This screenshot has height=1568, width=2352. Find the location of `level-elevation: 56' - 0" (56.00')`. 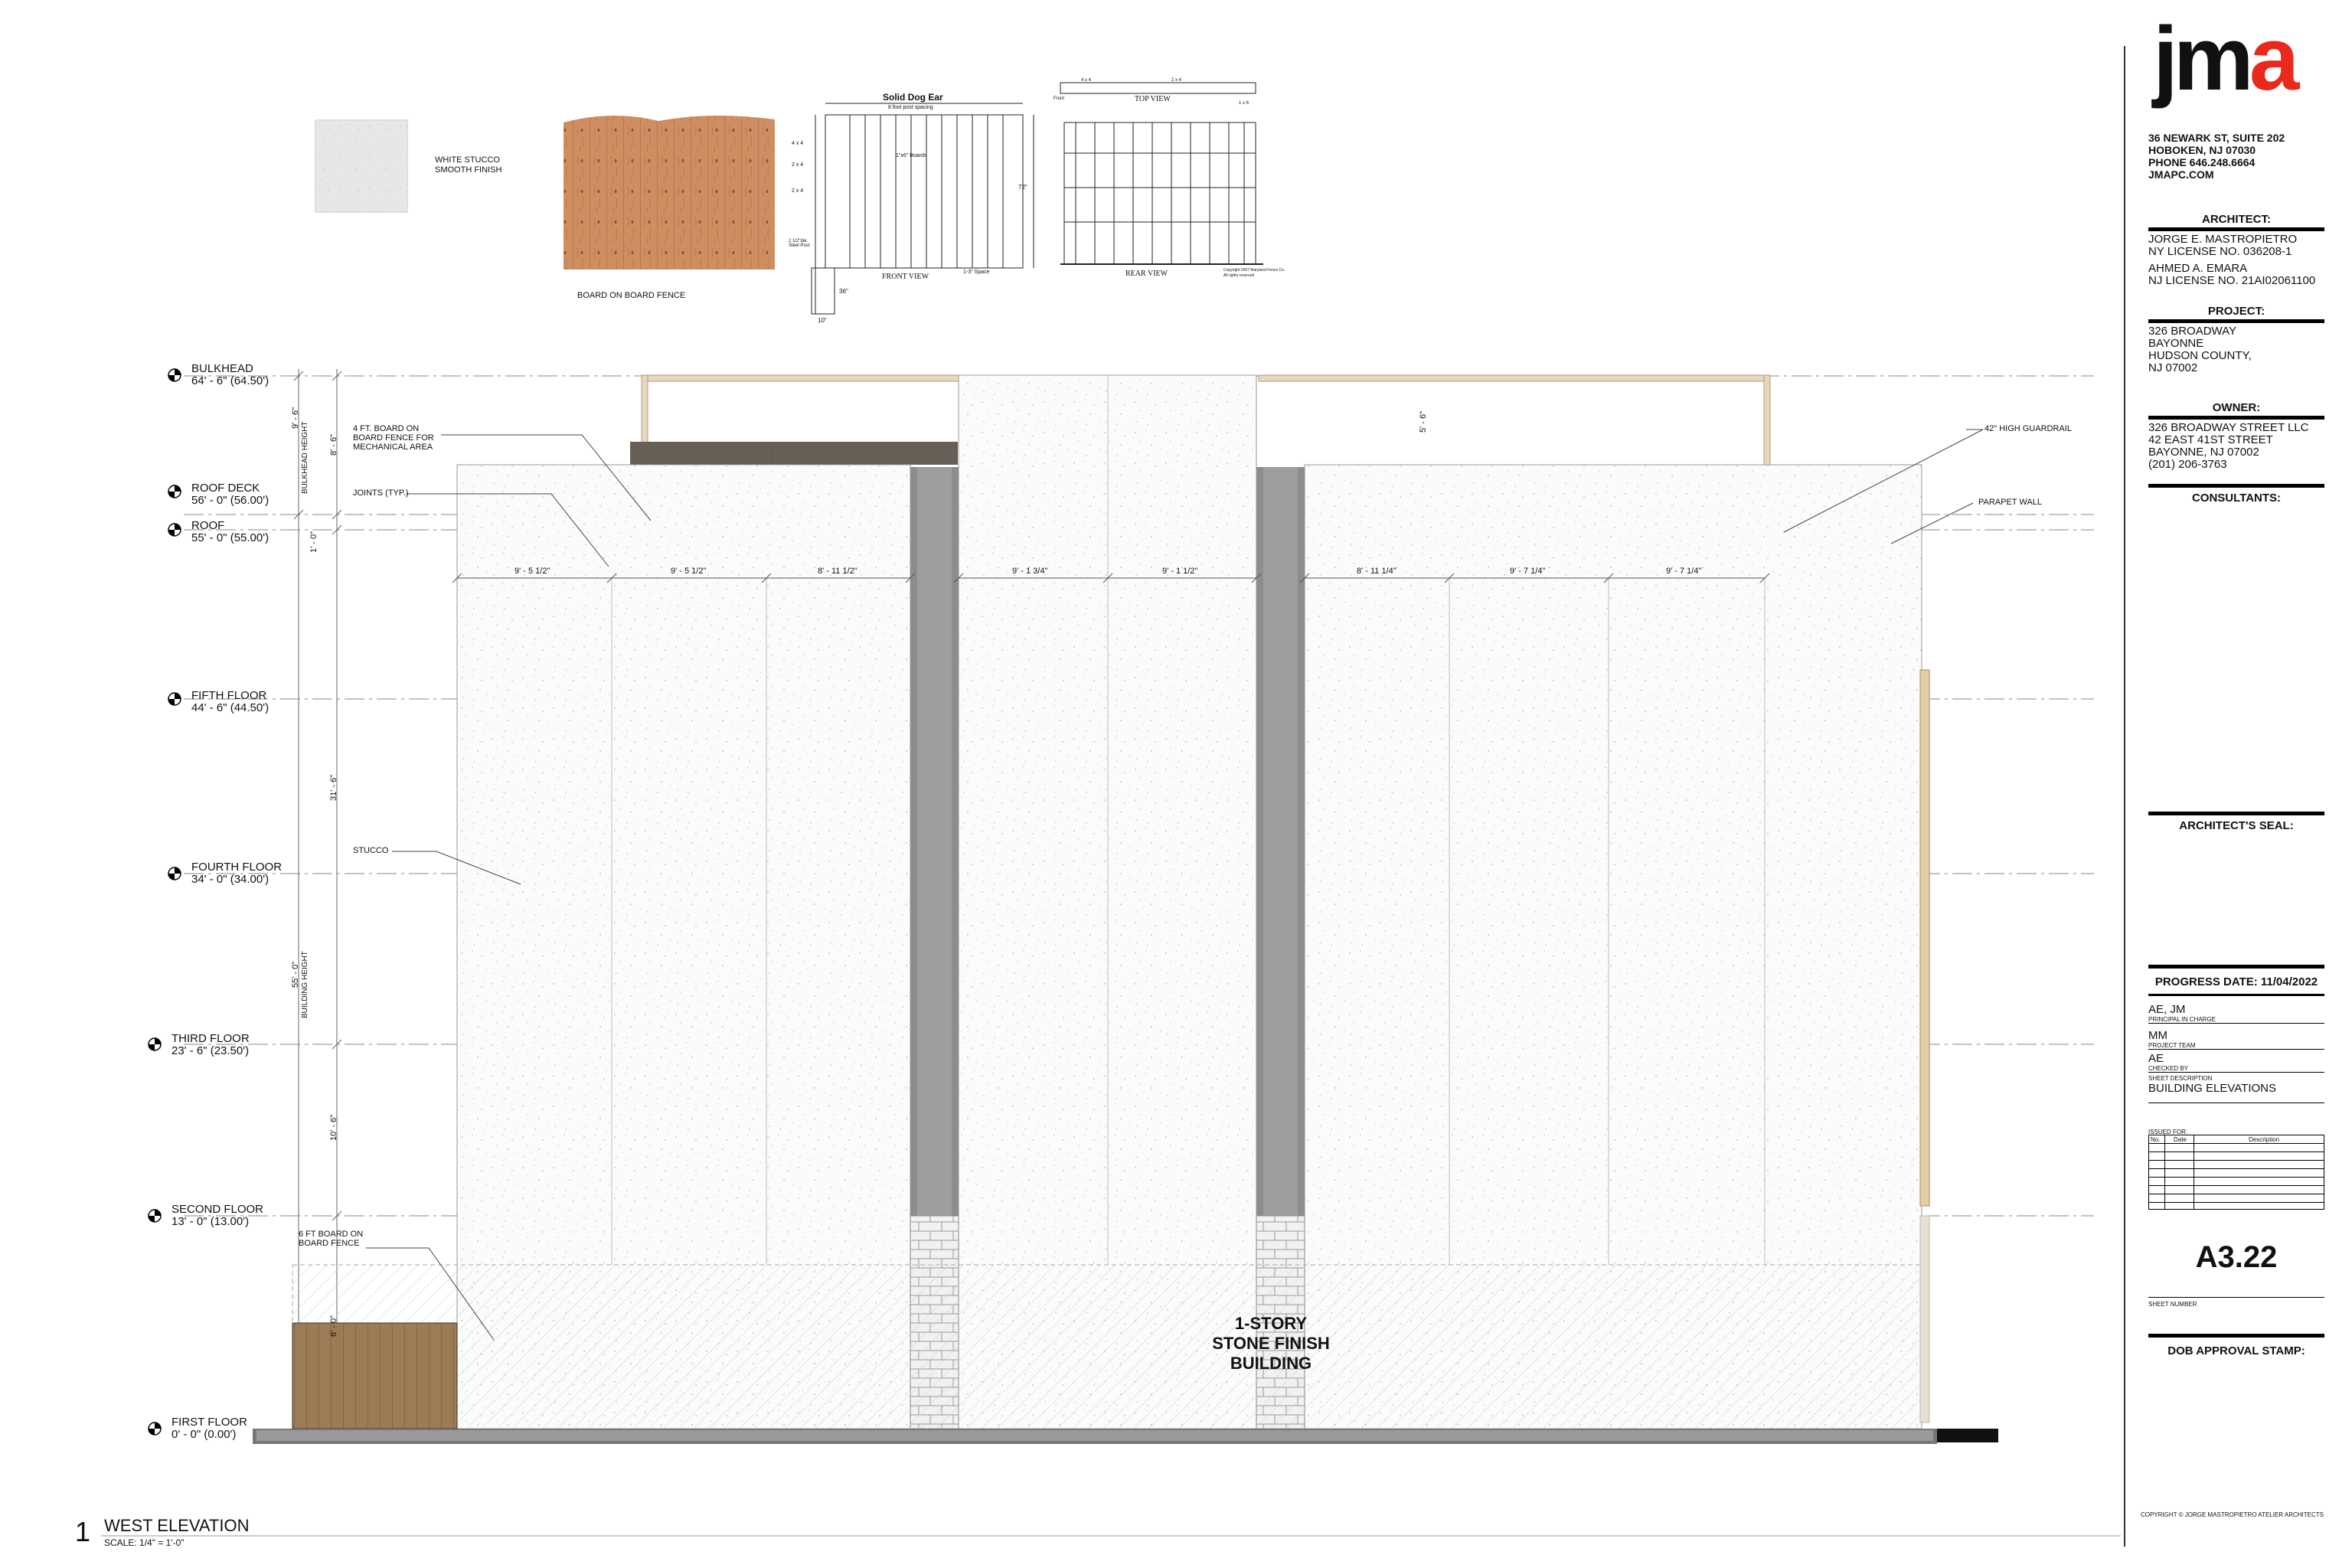

level-elevation: 56' - 0" (56.00') is located at coordinates (230, 500).